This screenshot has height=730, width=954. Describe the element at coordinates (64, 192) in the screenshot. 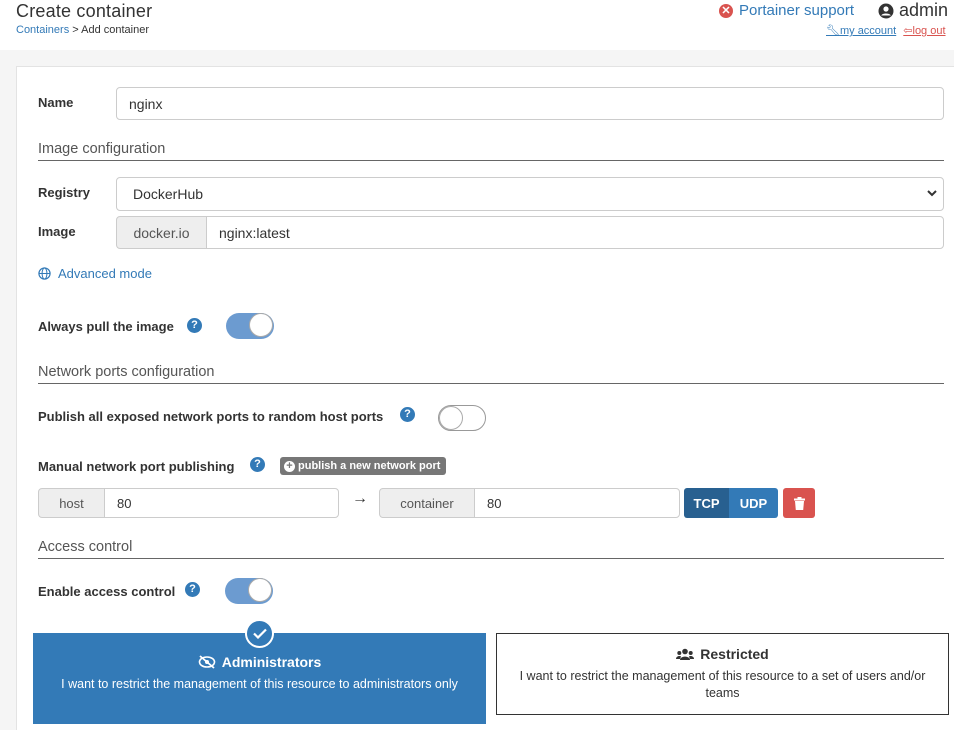

I see `registry-label: Registry` at that location.